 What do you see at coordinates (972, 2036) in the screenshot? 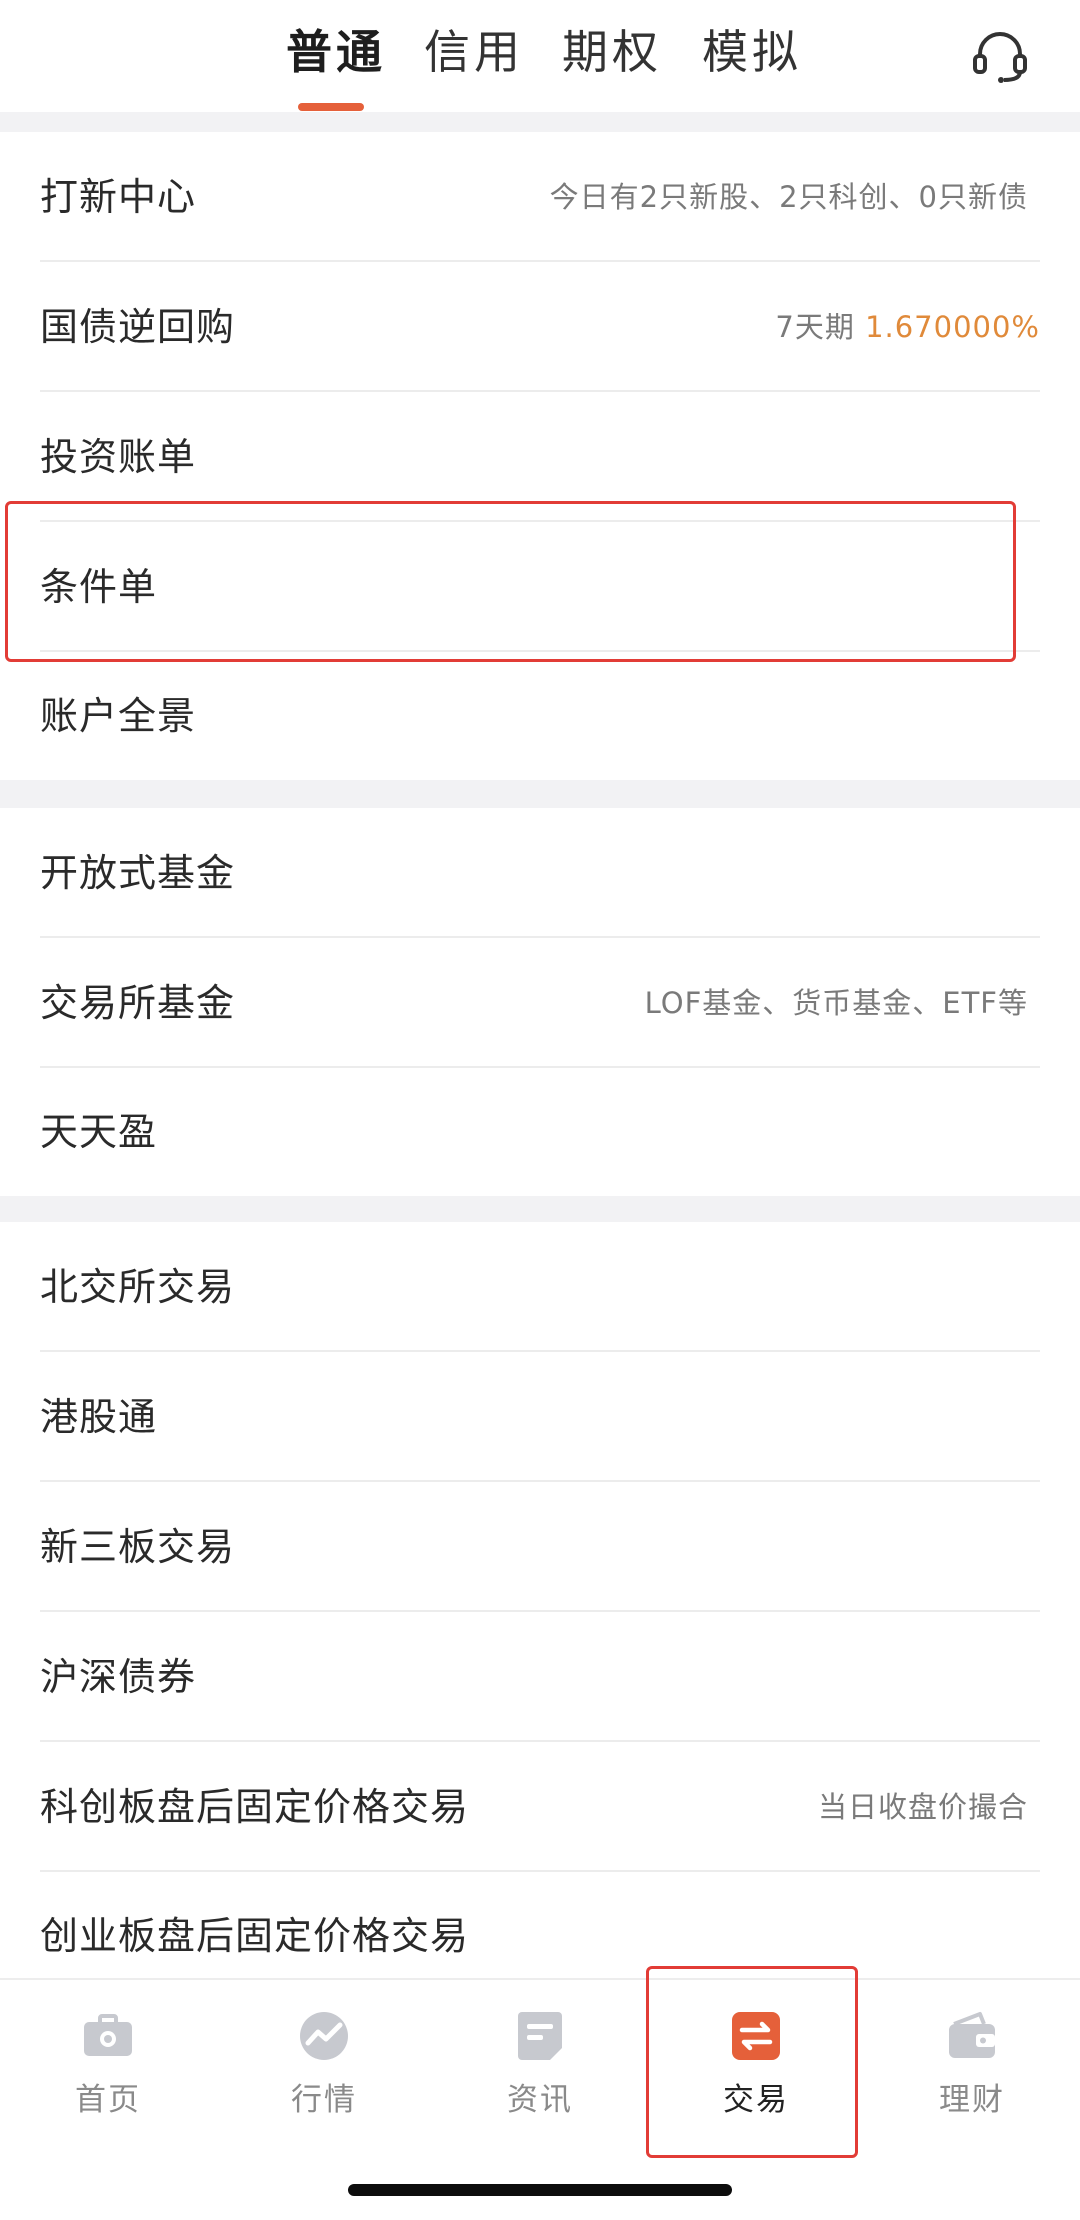
I see `wallet-icon` at bounding box center [972, 2036].